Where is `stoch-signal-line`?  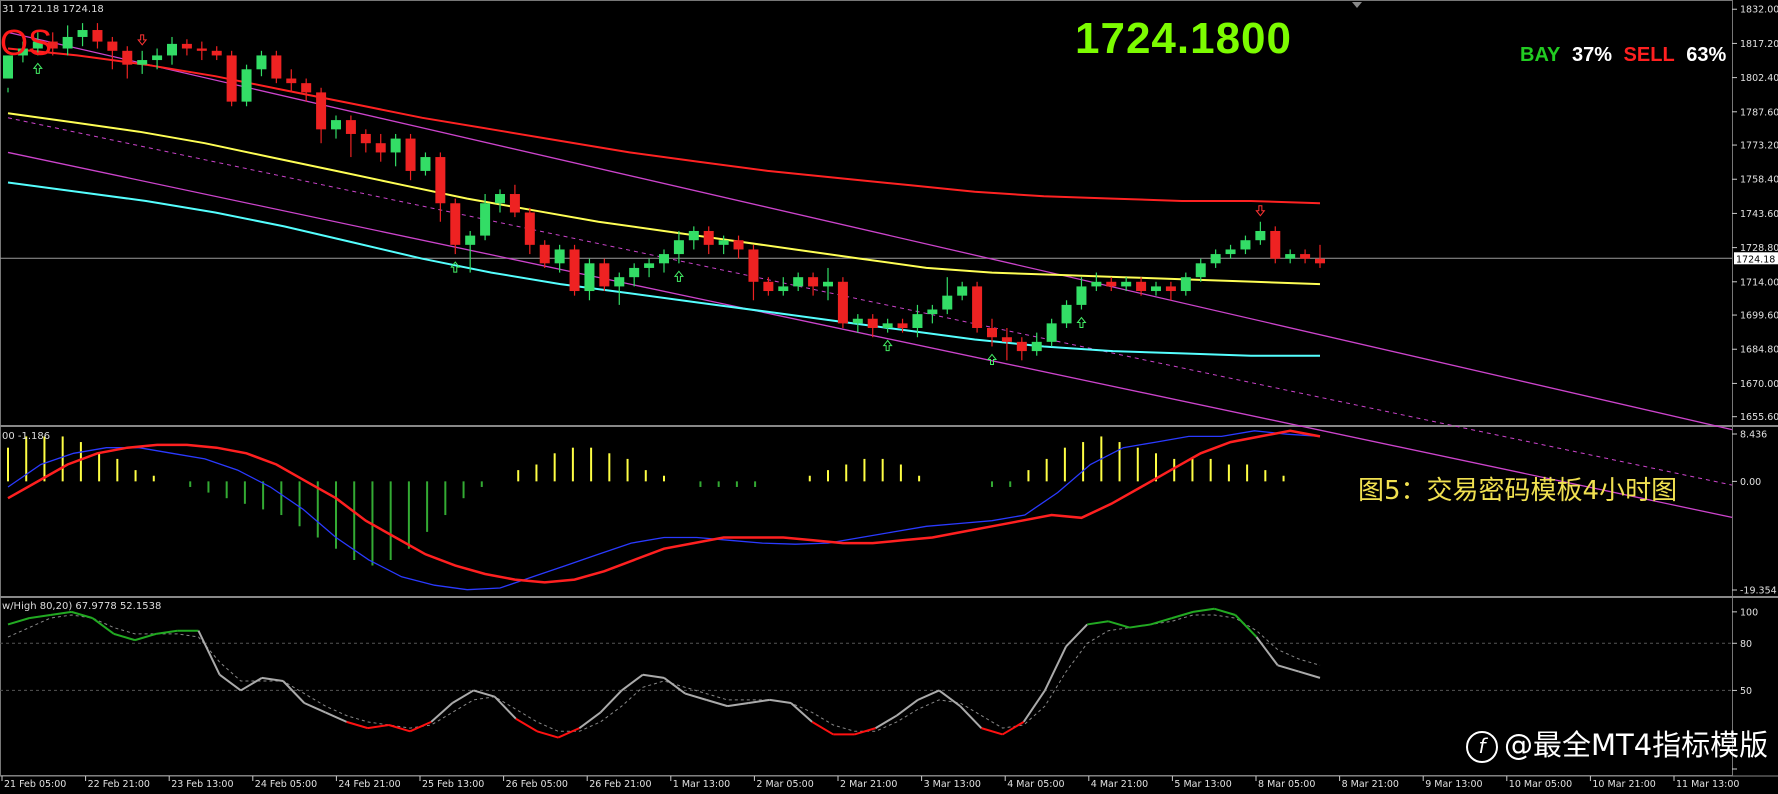
stoch-signal-line is located at coordinates (664, 673).